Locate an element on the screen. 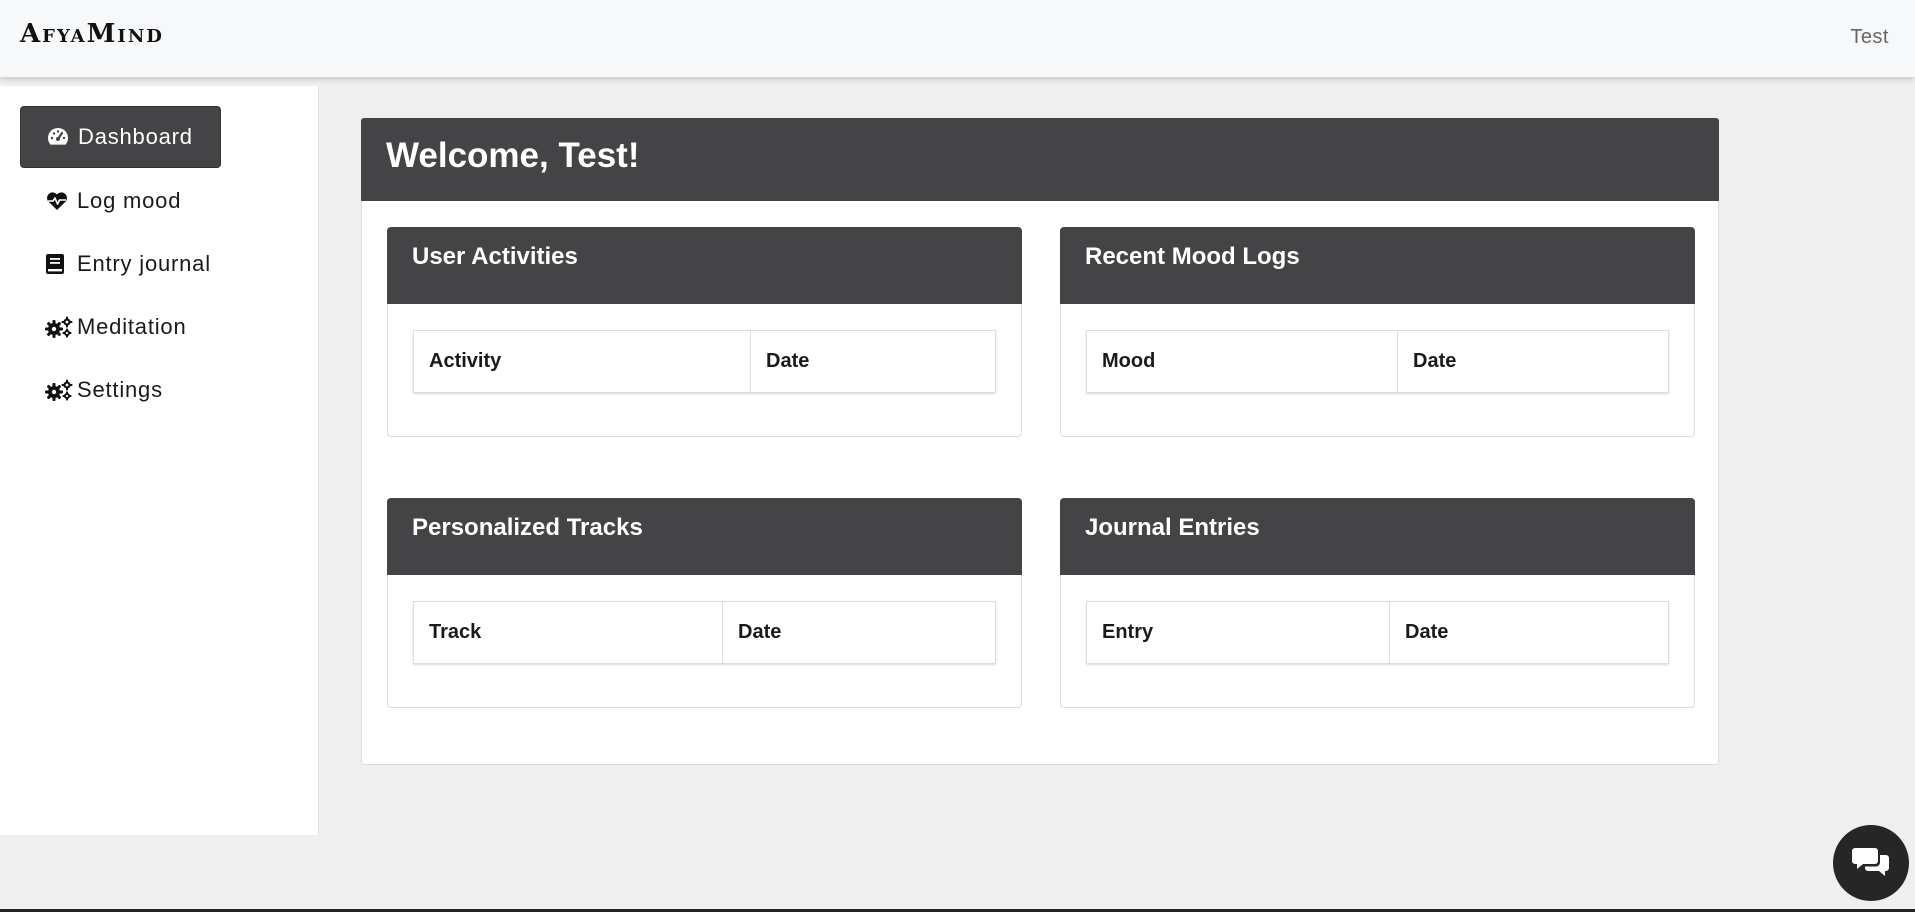 Image resolution: width=1915 pixels, height=912 pixels. table-header-row: Entry Date is located at coordinates (1377, 632).